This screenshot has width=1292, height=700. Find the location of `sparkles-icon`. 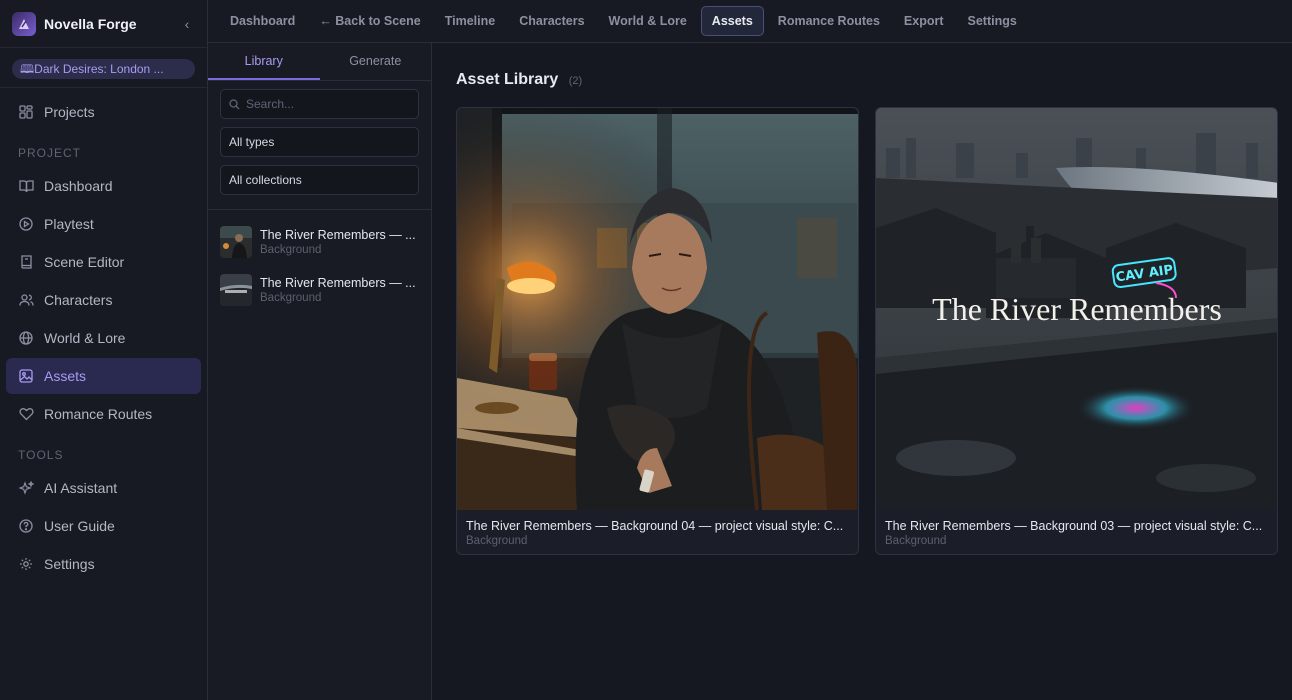

sparkles-icon is located at coordinates (26, 488).